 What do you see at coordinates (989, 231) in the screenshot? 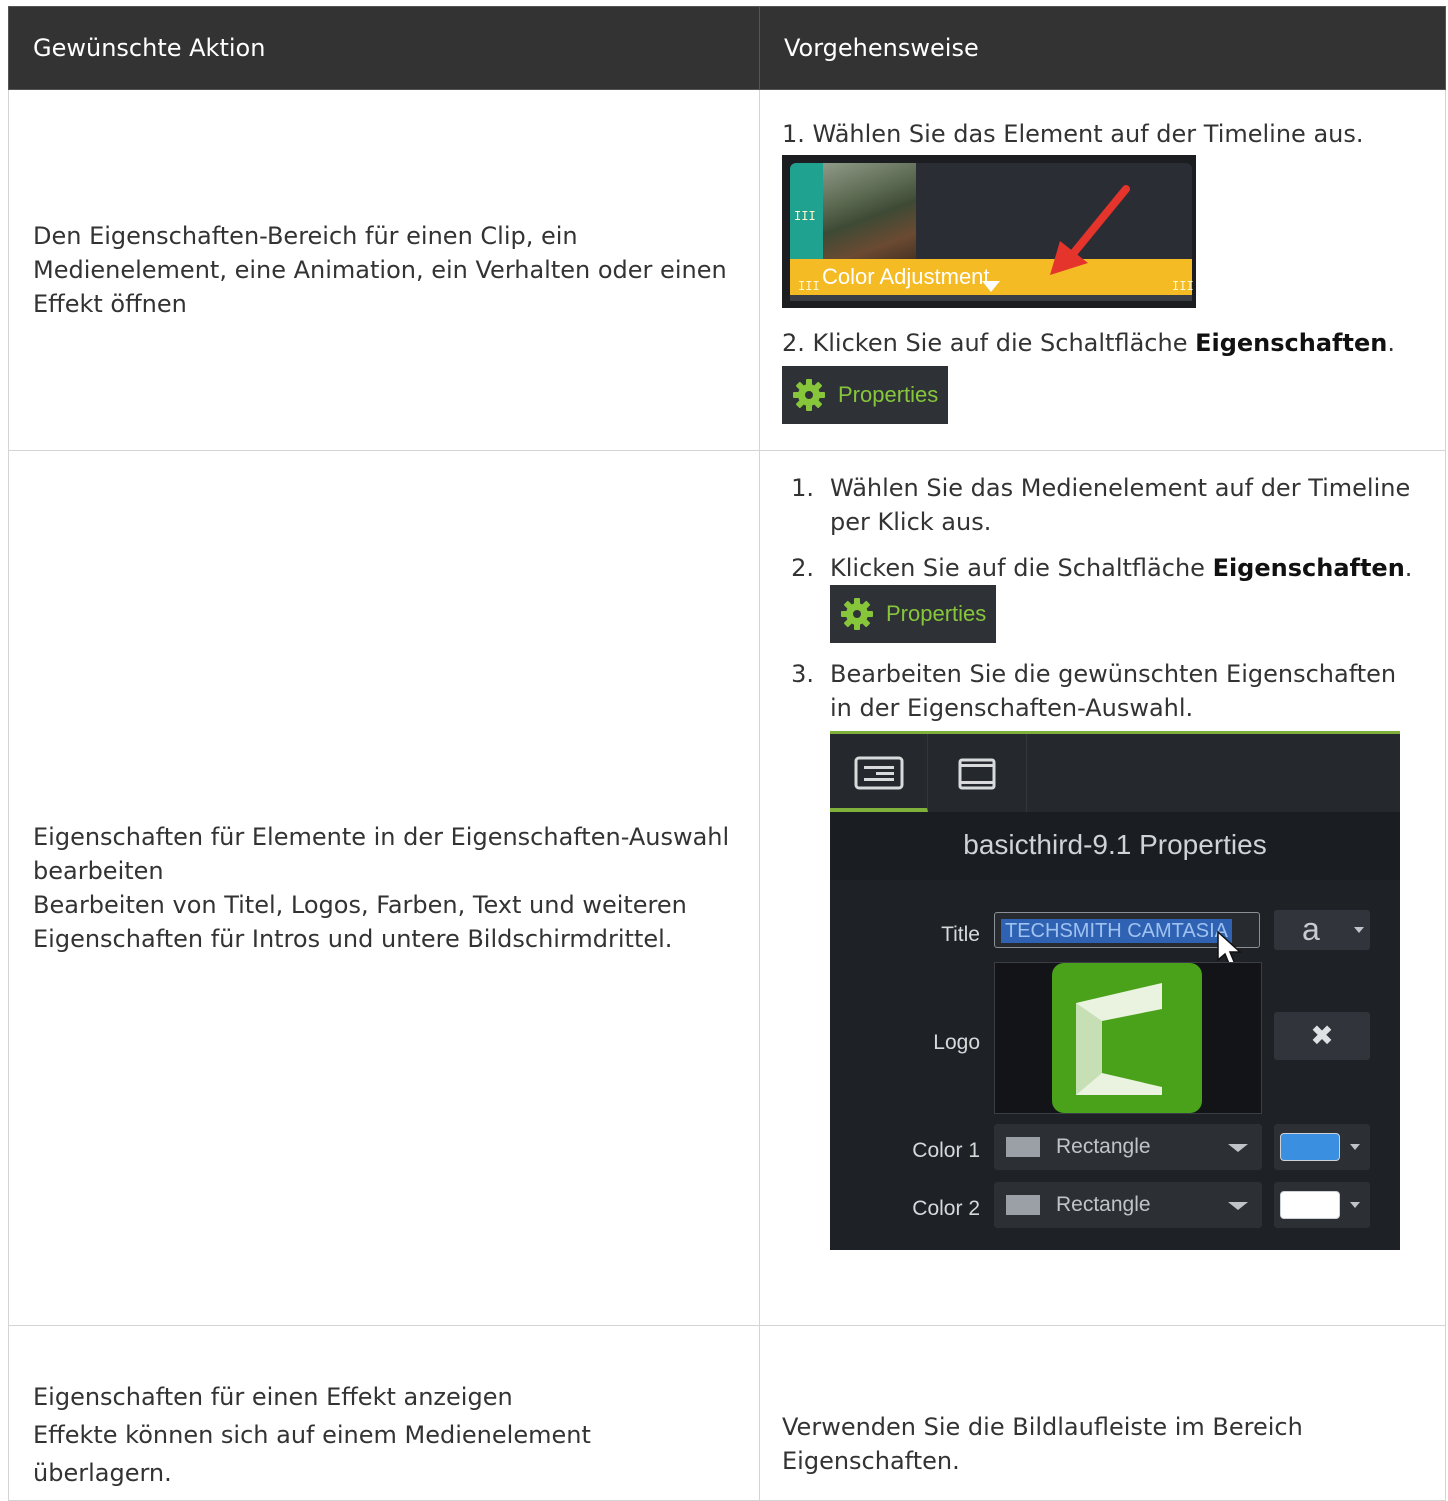
I see `timeline-clip-image: III III Color Adjustment III` at bounding box center [989, 231].